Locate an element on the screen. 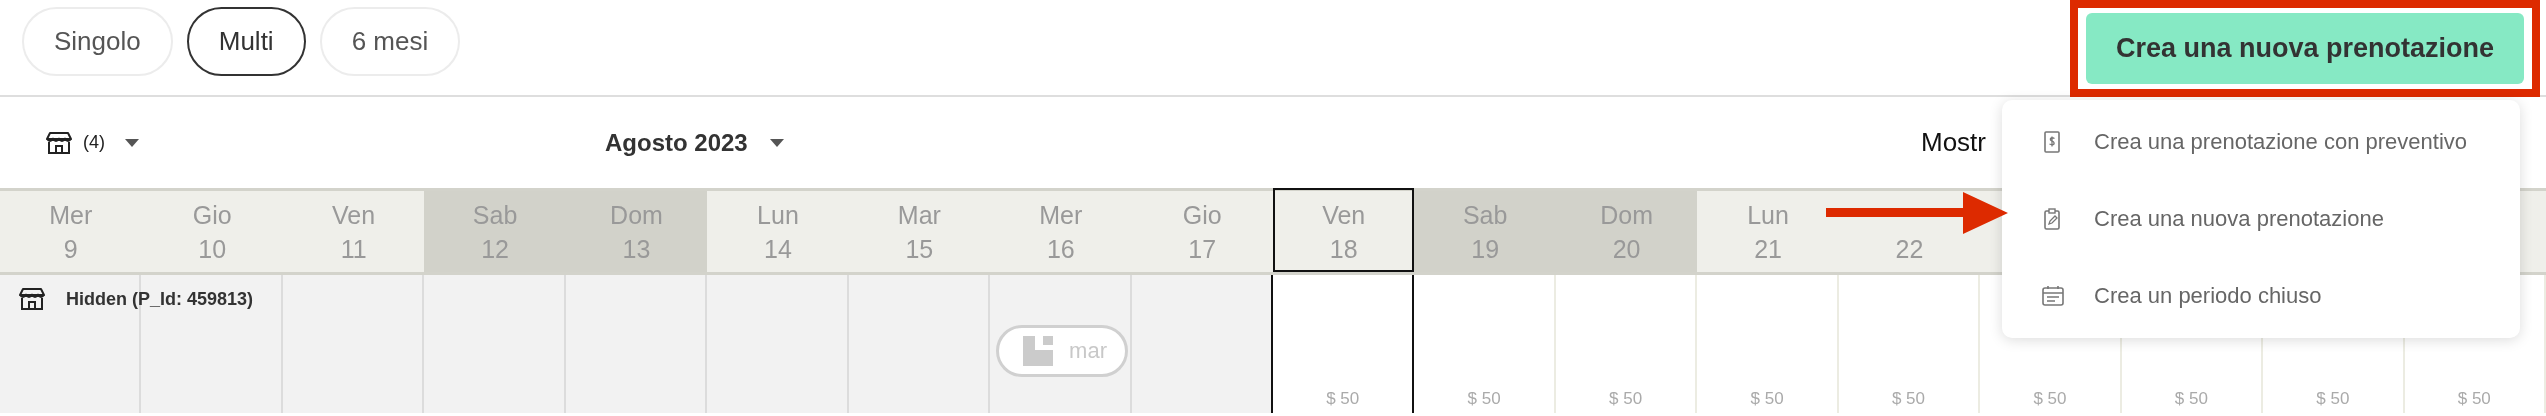  calendar-icon is located at coordinates (2053, 295).